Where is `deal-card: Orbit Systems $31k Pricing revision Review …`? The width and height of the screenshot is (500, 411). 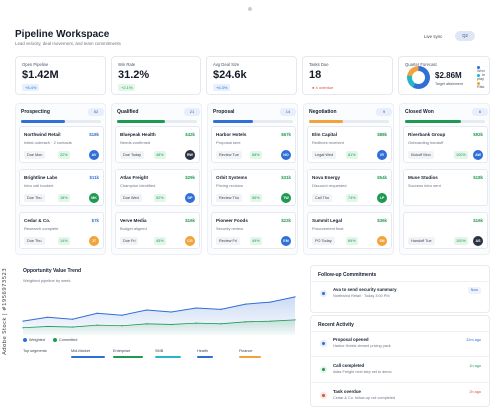 deal-card: Orbit Systems $31k Pricing revision Review … is located at coordinates (253, 187).